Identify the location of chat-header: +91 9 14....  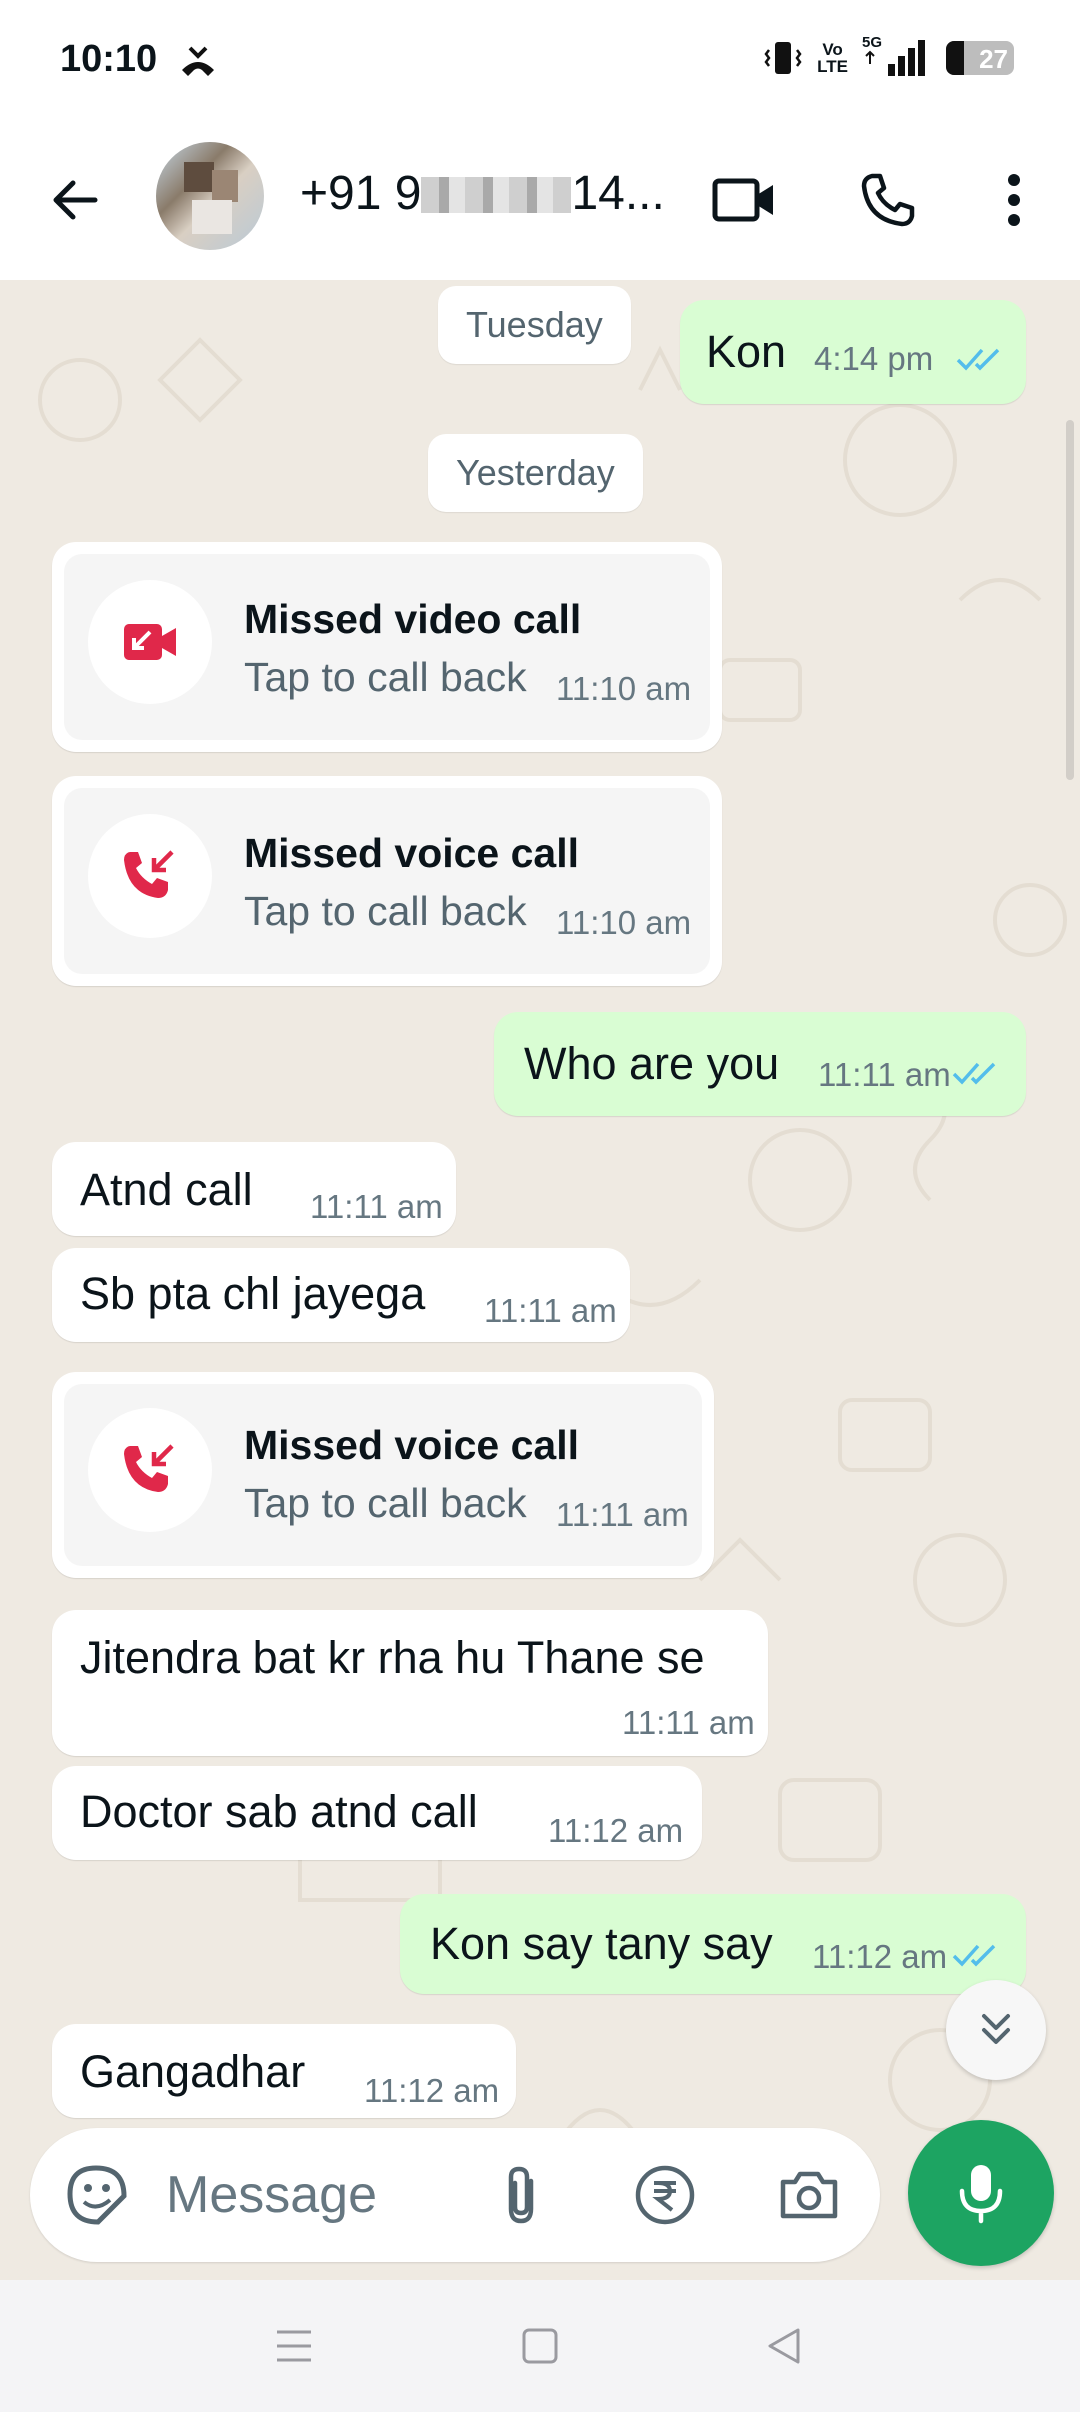
(540, 200).